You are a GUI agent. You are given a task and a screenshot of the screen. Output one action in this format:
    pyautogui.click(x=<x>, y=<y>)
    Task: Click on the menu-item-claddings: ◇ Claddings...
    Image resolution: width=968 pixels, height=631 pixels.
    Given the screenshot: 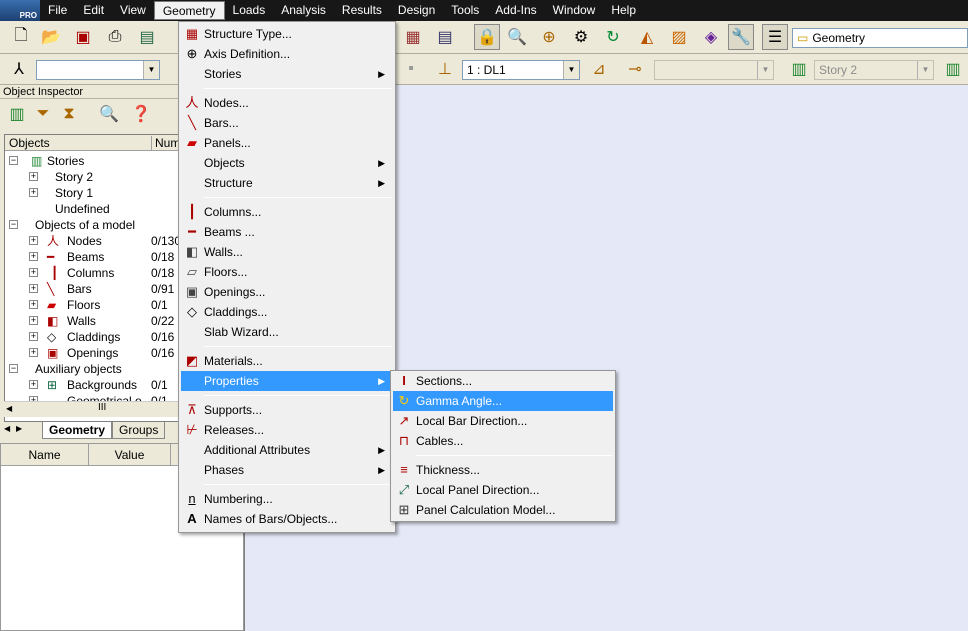 What is the action you would take?
    pyautogui.click(x=287, y=312)
    